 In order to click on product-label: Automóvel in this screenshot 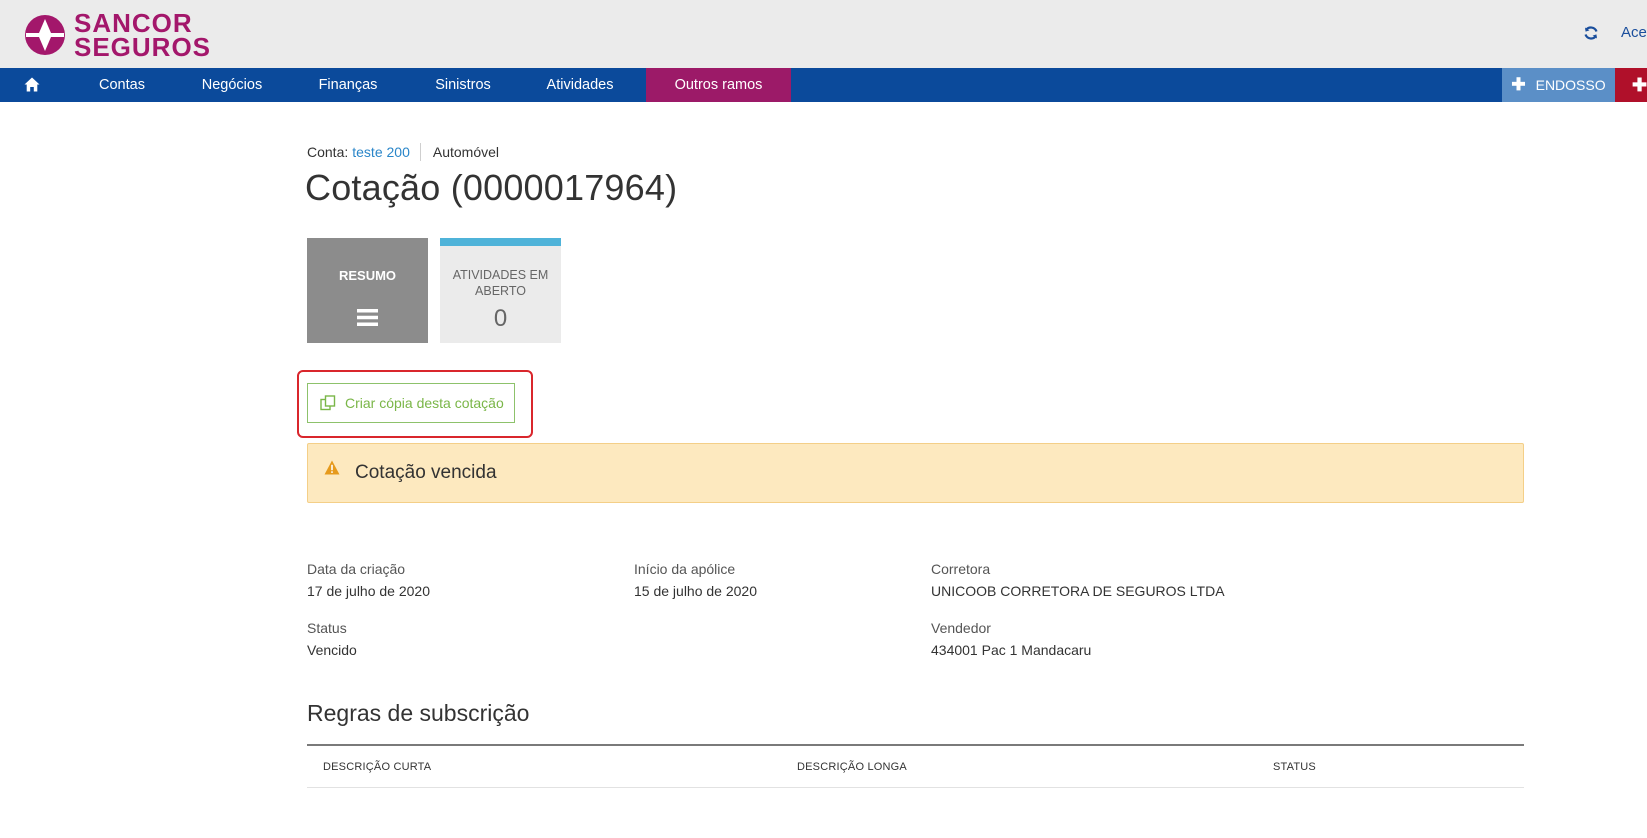, I will do `click(466, 152)`.